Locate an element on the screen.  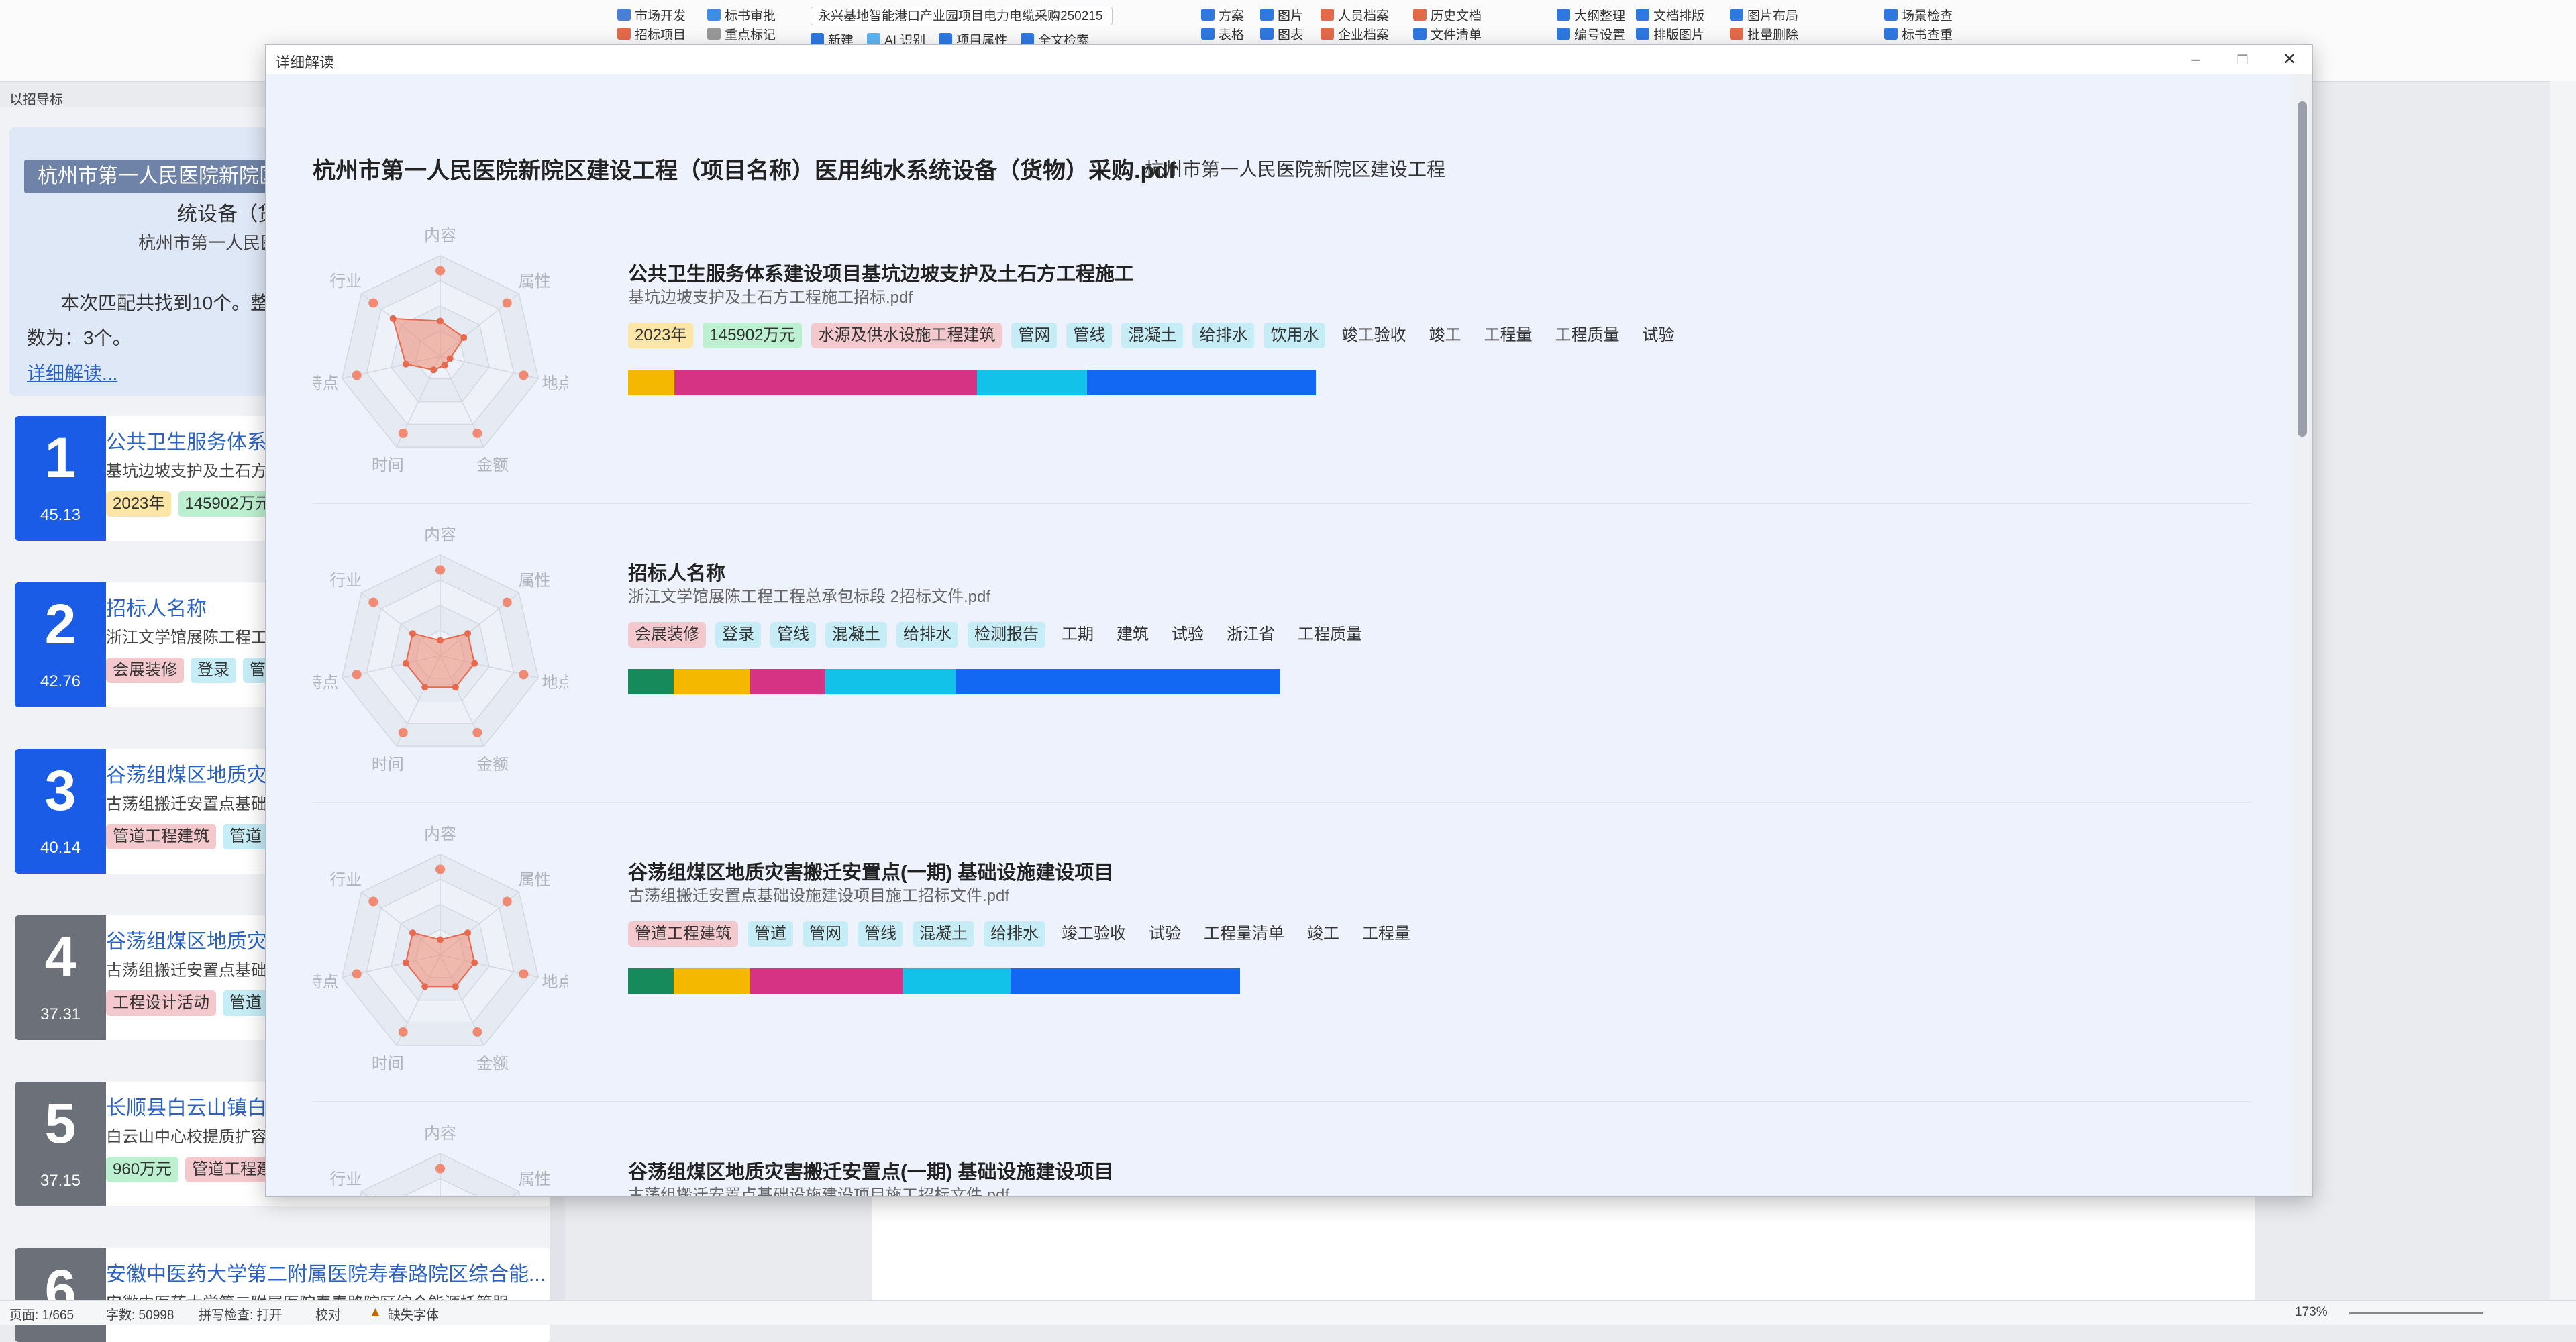
property-icon is located at coordinates (945, 39).